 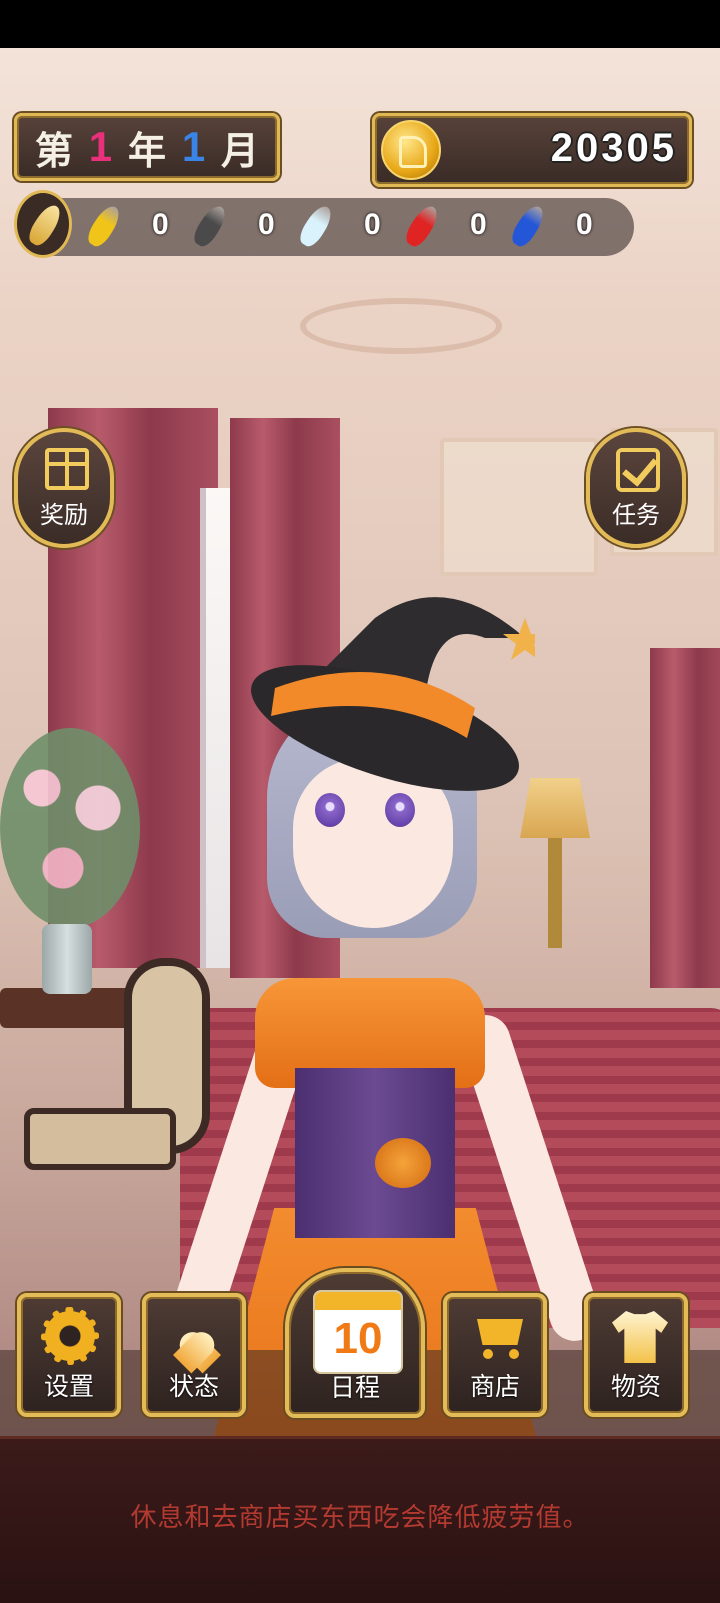 I want to click on chair, so click(x=117, y=1088).